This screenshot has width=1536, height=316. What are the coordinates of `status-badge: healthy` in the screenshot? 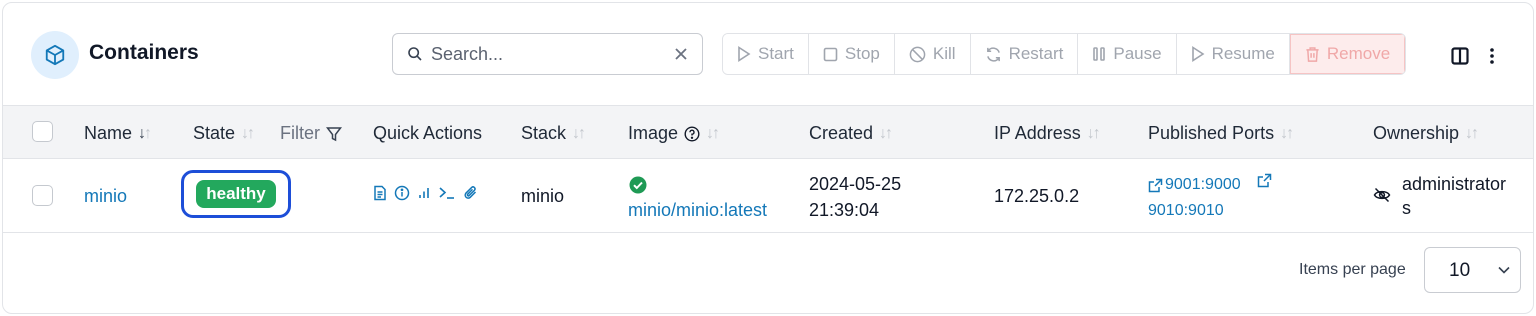 It's located at (236, 194).